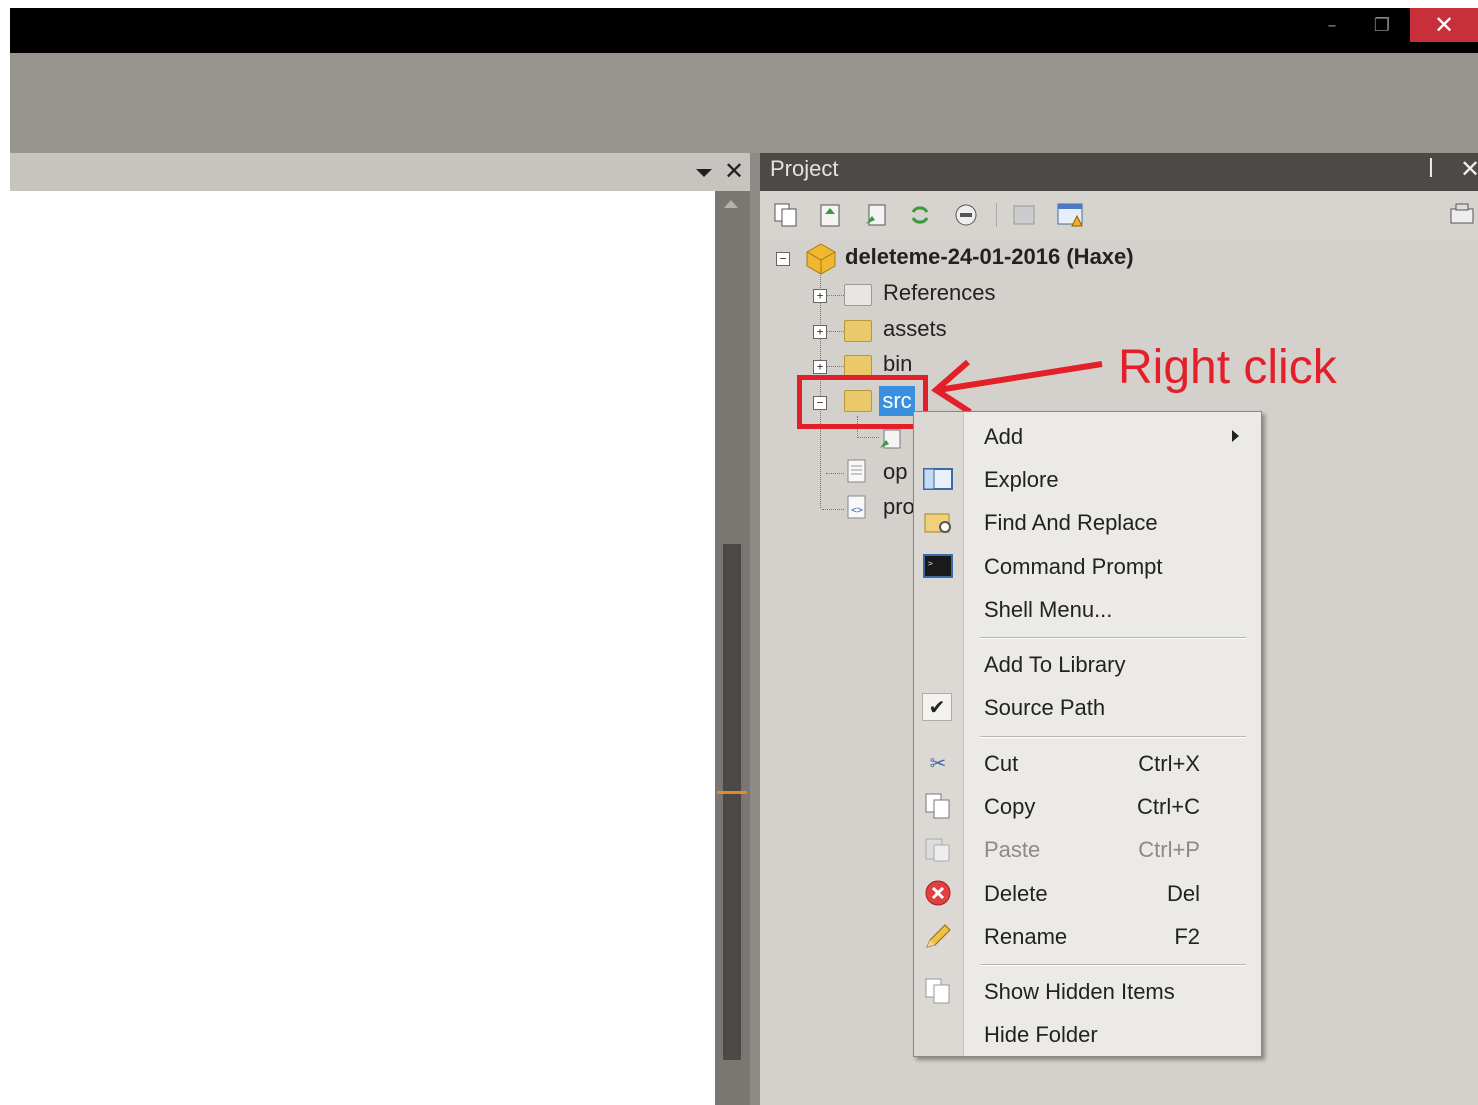 The image size is (1478, 1105). What do you see at coordinates (1087, 893) in the screenshot?
I see `menu-item-delete: Delete Del` at bounding box center [1087, 893].